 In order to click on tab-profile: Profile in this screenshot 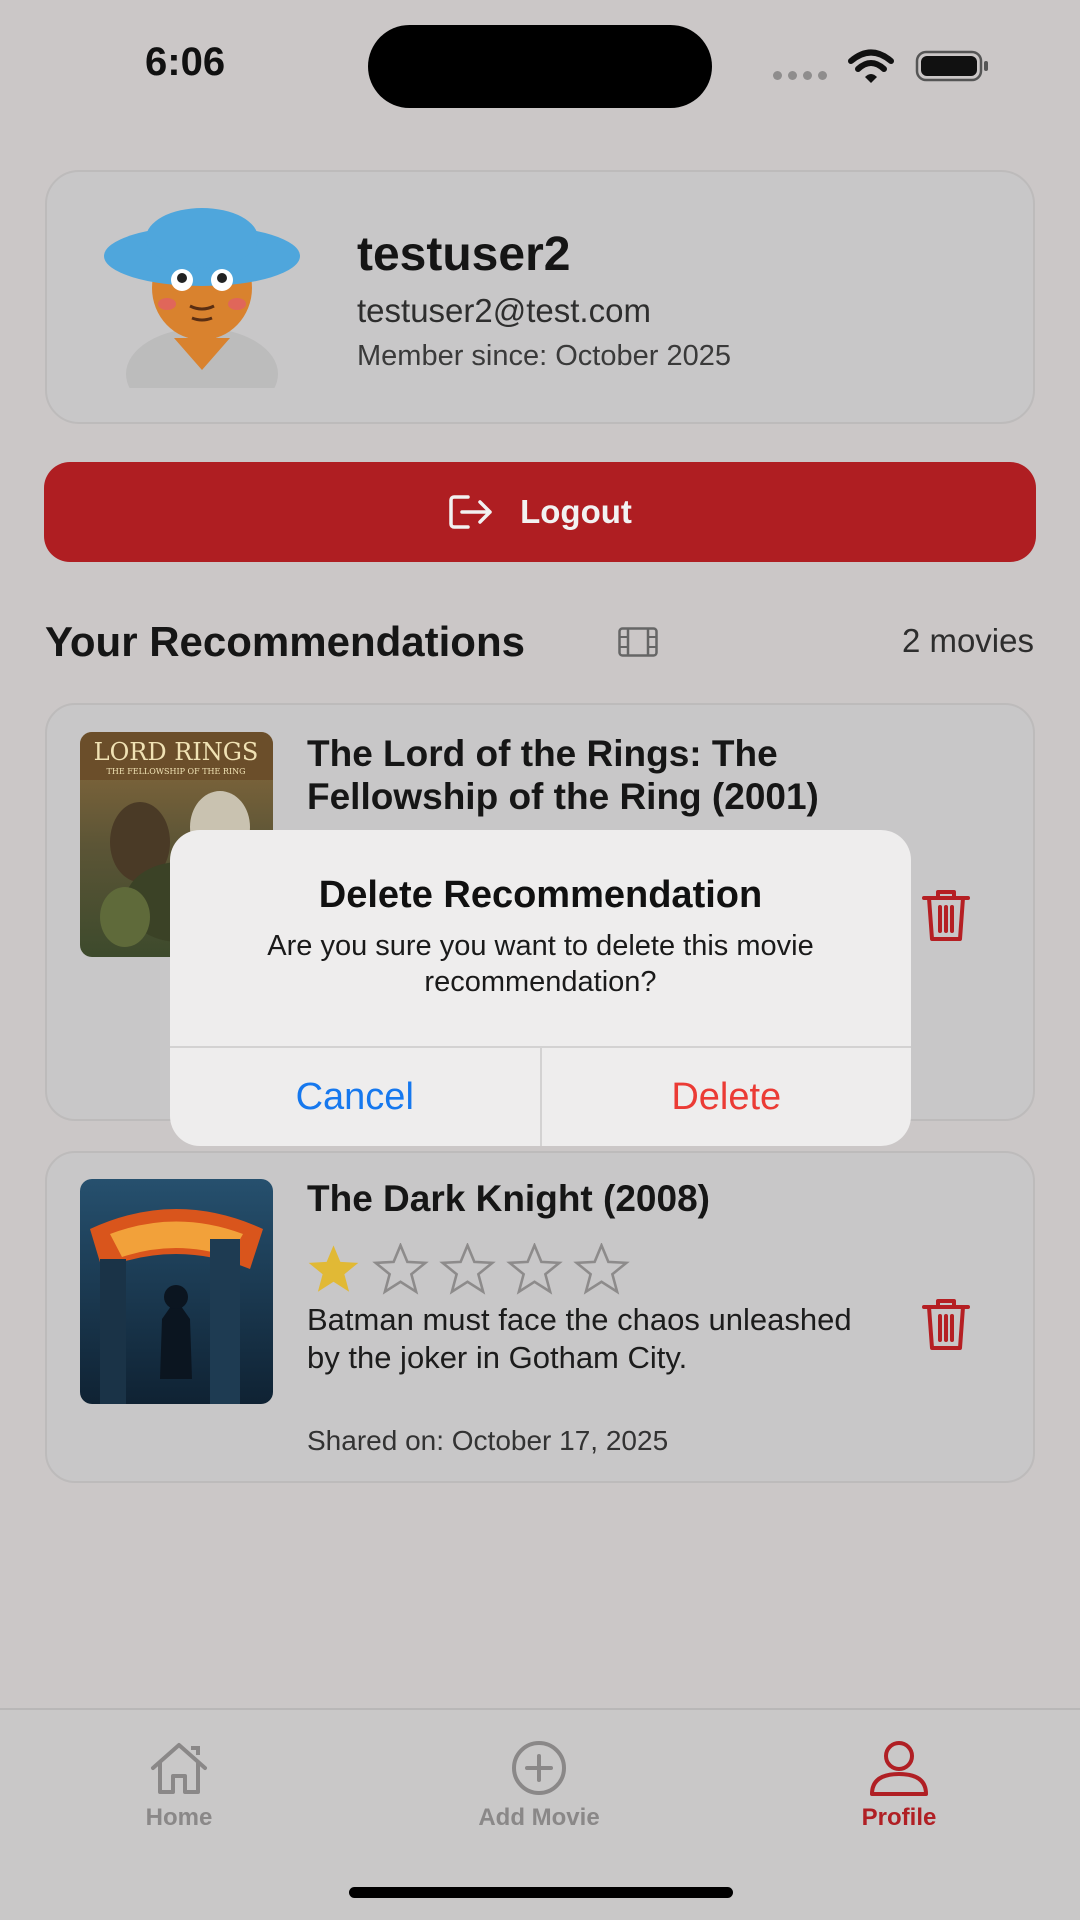, I will do `click(899, 1786)`.